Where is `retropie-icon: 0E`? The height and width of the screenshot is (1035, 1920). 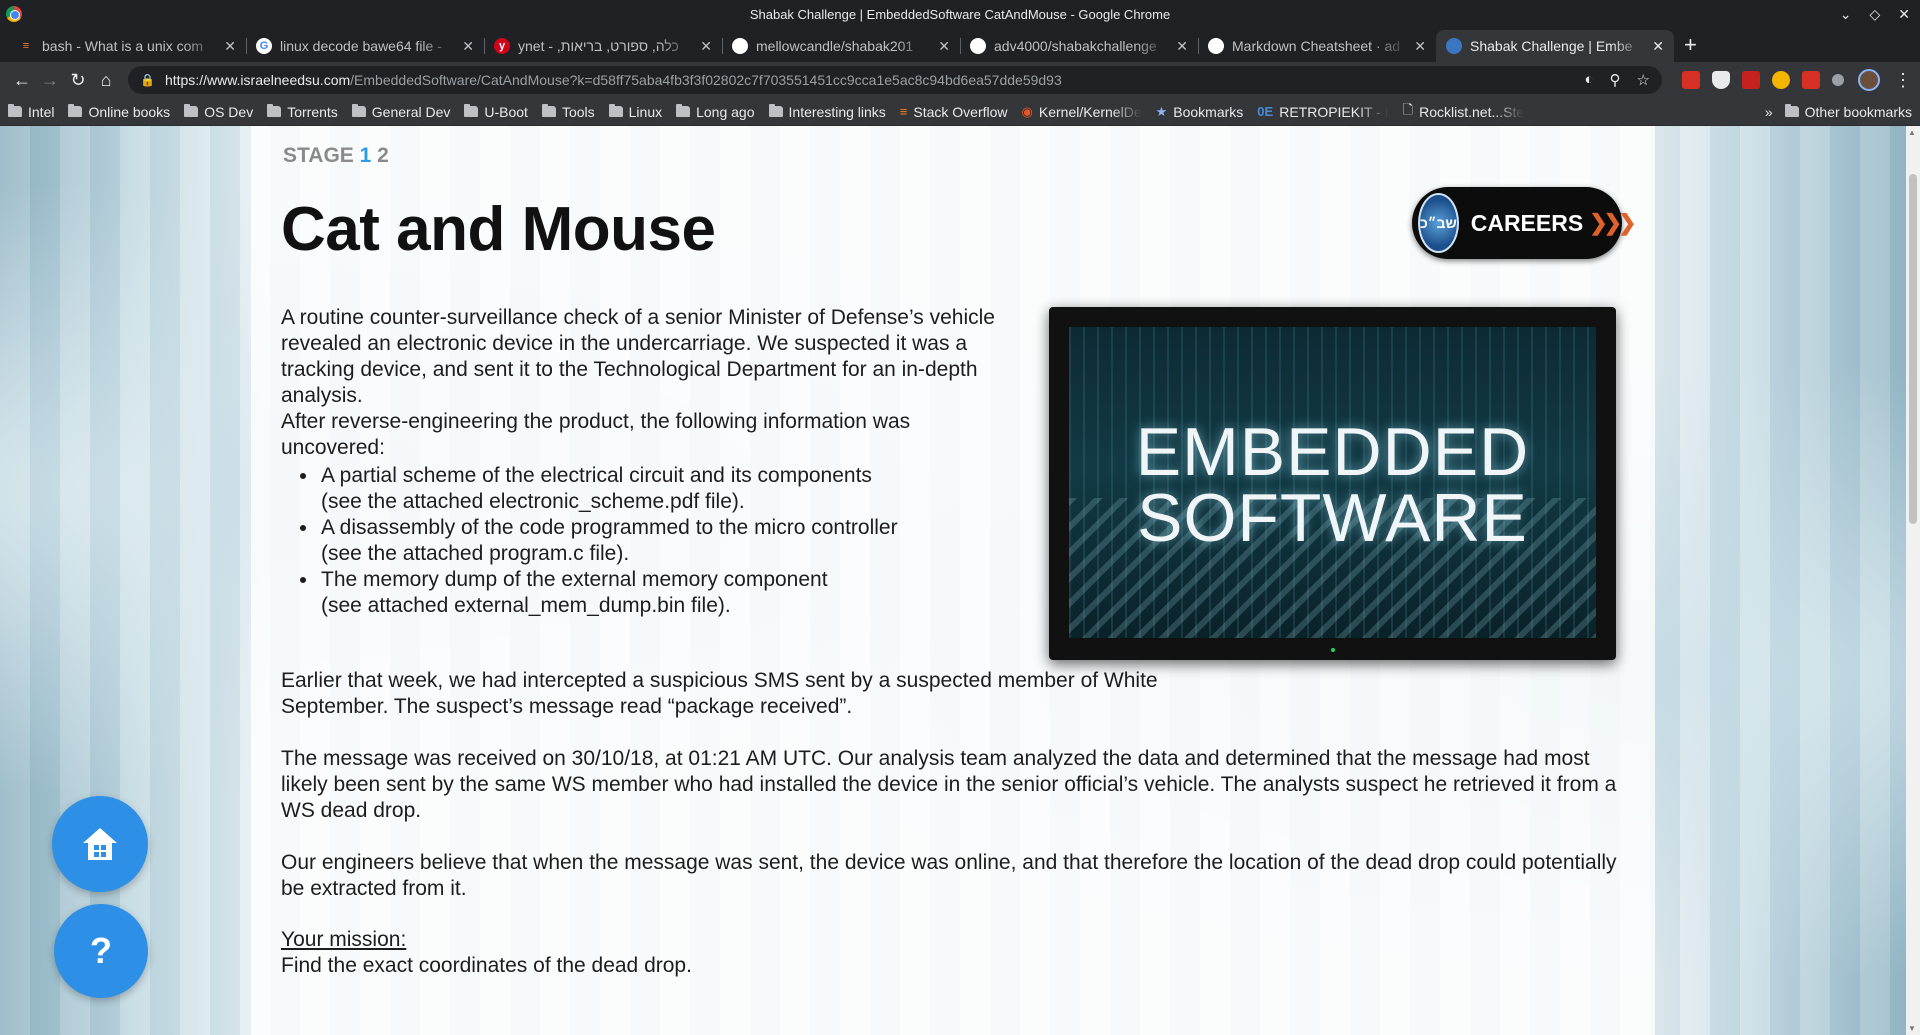 retropie-icon: 0E is located at coordinates (1265, 111).